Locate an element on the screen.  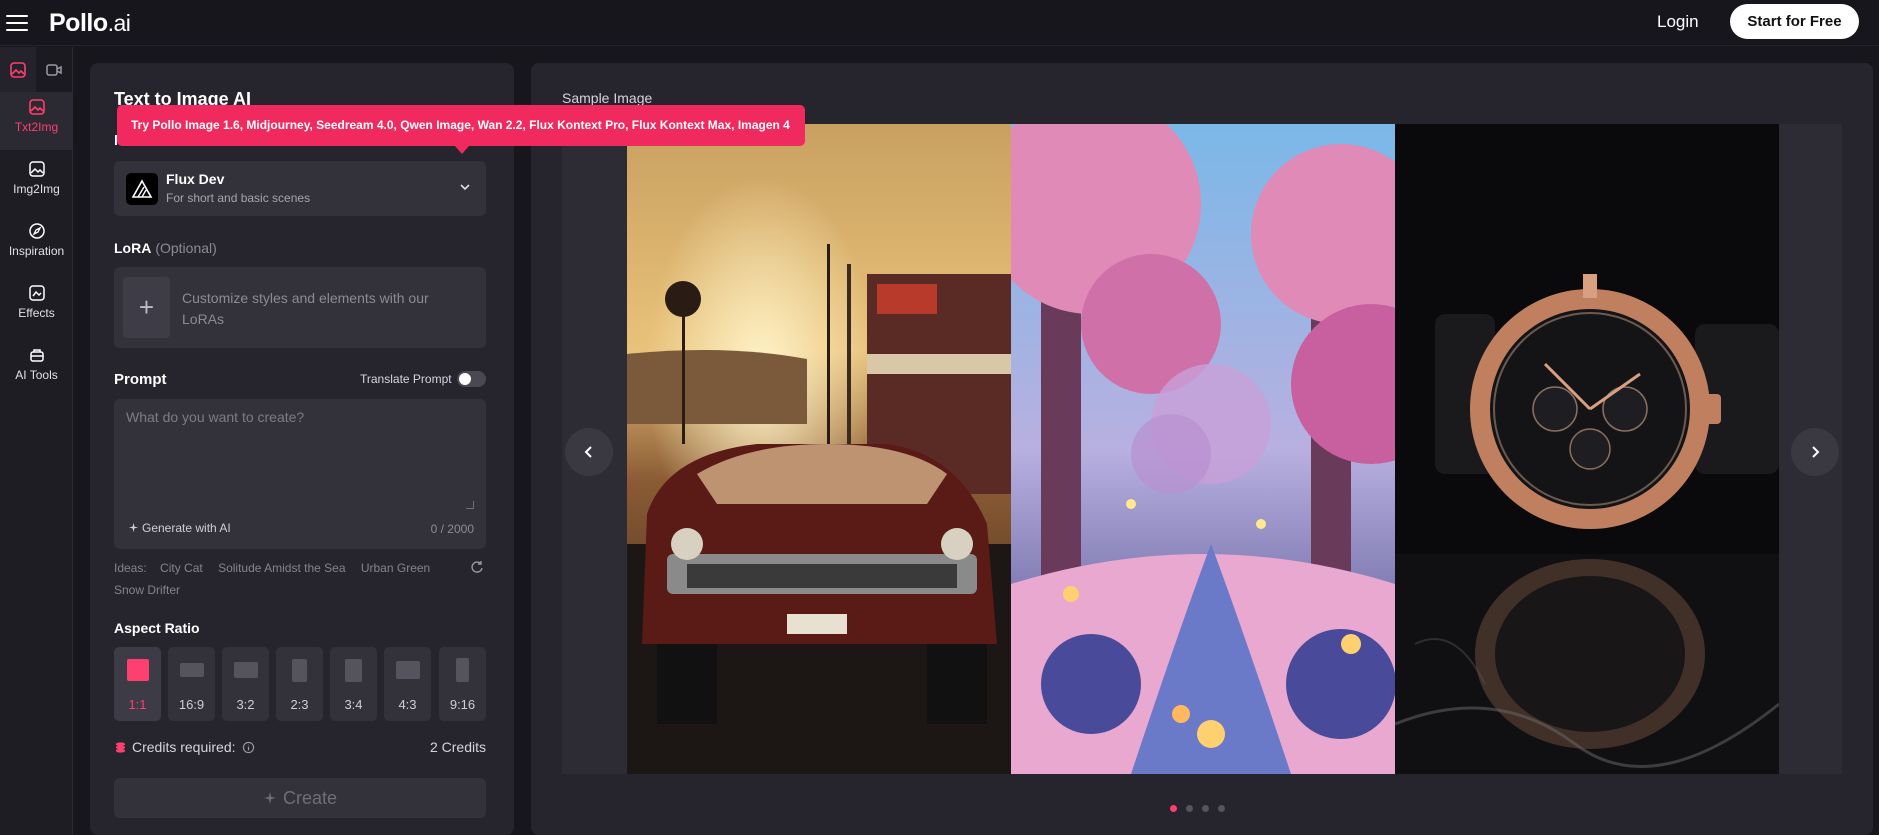
rail-item-label: Img2Img is located at coordinates (36, 189).